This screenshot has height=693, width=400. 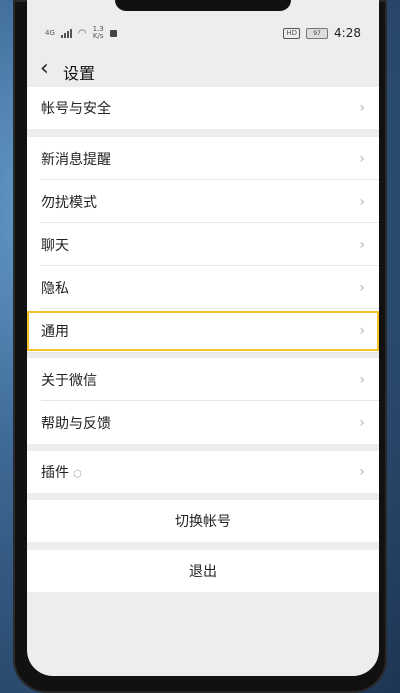 I want to click on network-speed: 1.3 K/s, so click(x=98, y=33).